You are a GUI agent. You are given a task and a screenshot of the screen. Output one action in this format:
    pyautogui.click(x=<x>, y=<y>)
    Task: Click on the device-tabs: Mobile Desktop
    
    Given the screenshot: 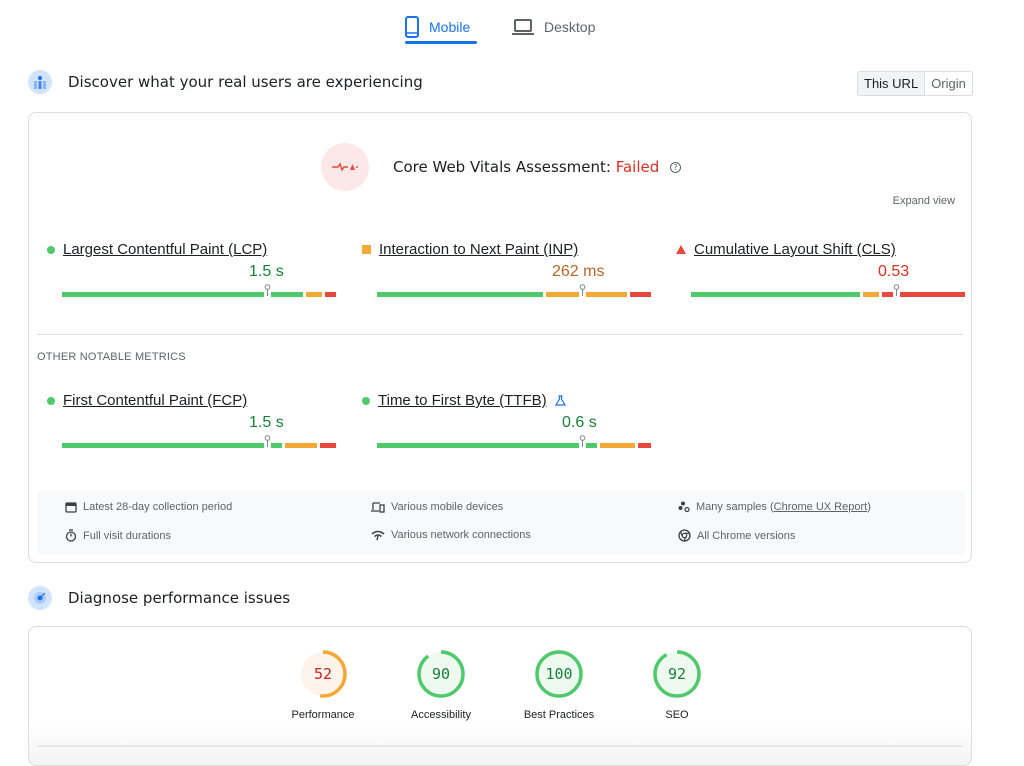 What is the action you would take?
    pyautogui.click(x=512, y=23)
    